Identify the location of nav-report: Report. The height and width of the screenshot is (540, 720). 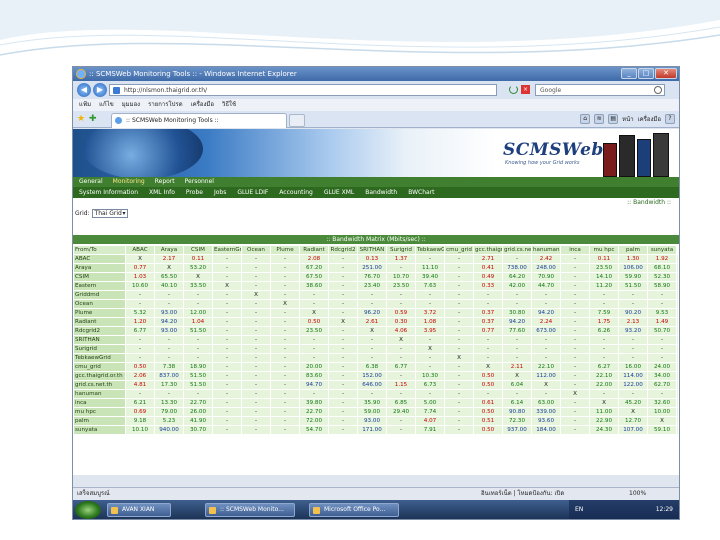
(165, 182).